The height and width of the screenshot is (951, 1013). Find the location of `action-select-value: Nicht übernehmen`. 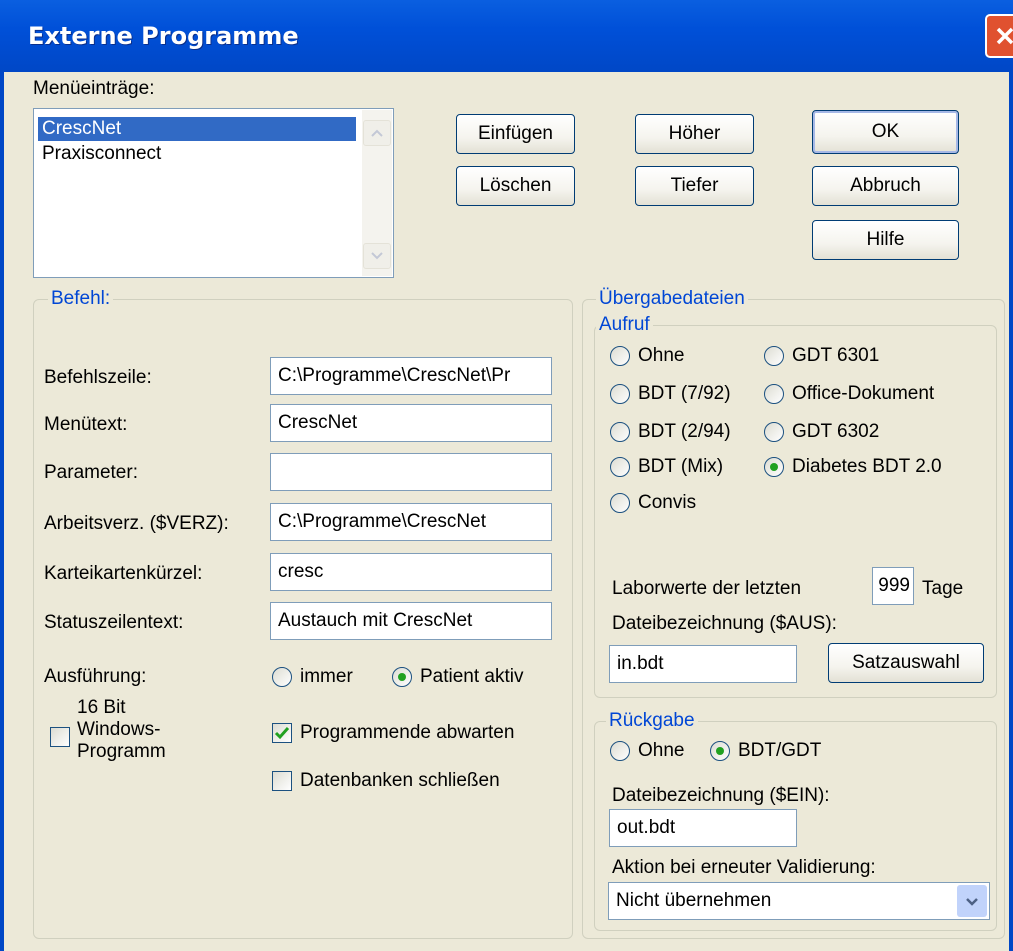

action-select-value: Nicht übernehmen is located at coordinates (694, 900).